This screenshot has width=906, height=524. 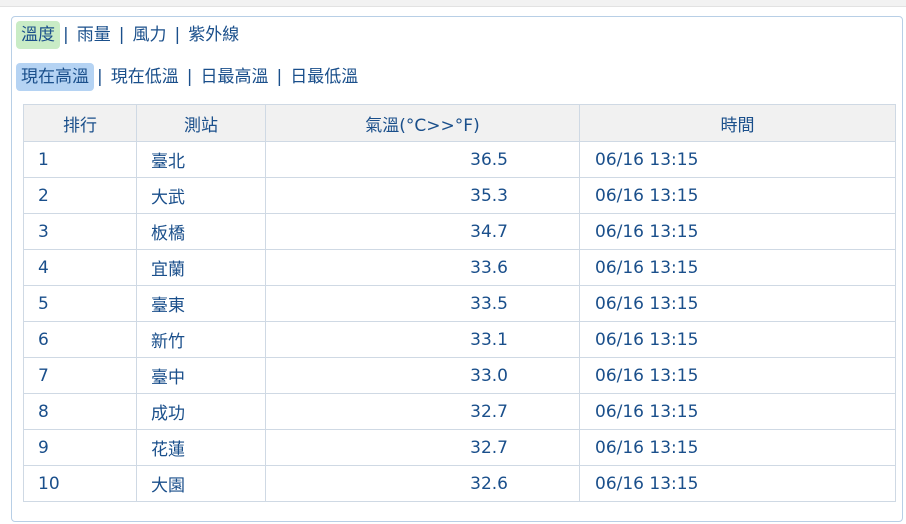 I want to click on table-row: 4 宜蘭 33.6 06/16 13:15, so click(x=459, y=267).